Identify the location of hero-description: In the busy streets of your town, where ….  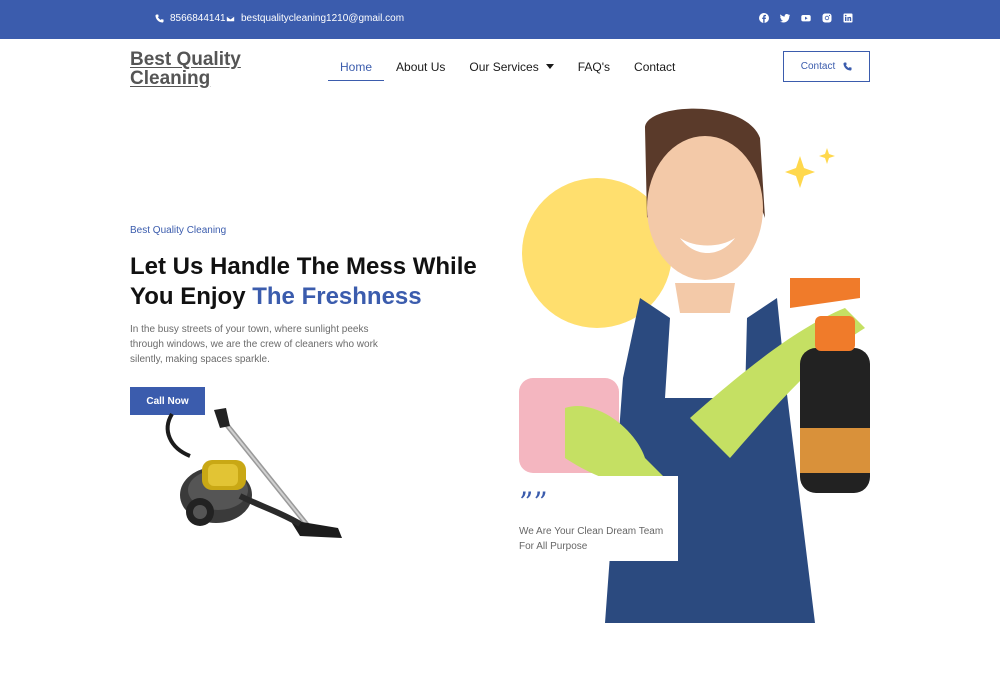
(254, 344).